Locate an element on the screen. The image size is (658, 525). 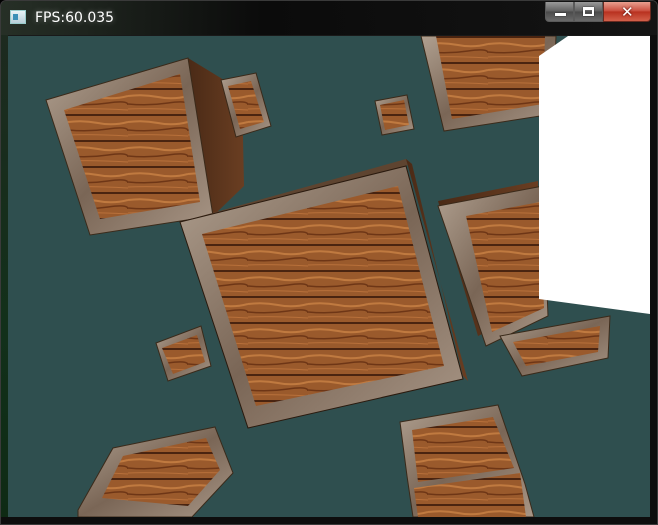
close-icon: ✕ is located at coordinates (627, 12).